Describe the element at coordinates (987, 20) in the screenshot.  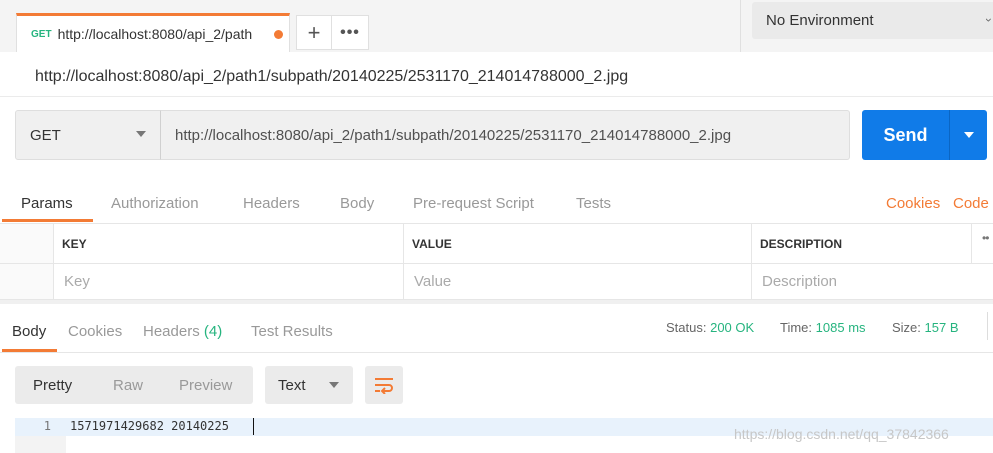
I see `chevron-down-icon: ›` at that location.